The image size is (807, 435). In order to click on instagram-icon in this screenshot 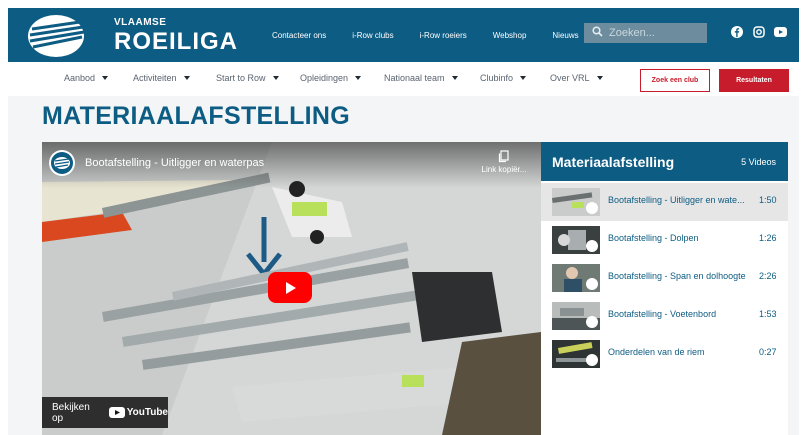, I will do `click(758, 31)`.